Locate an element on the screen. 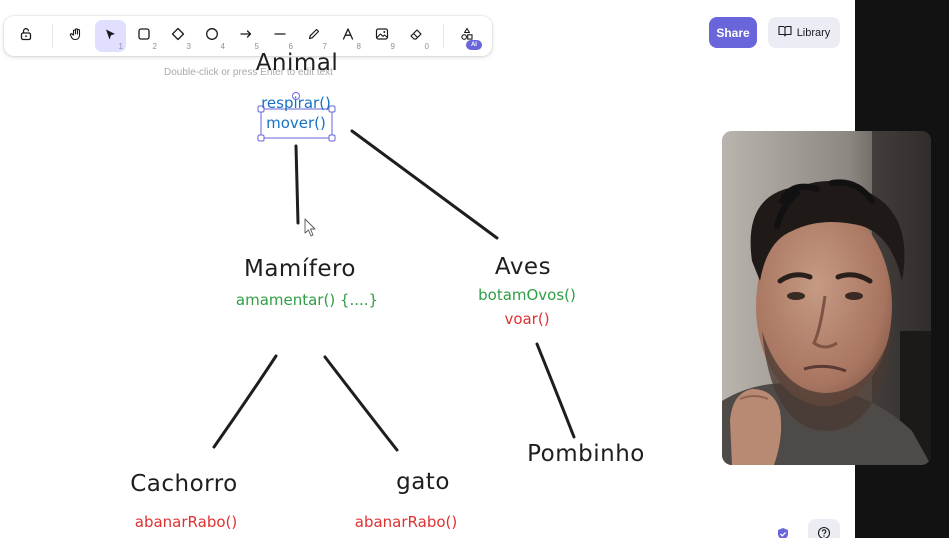 This screenshot has width=949, height=538. webcam-overlay is located at coordinates (826, 298).